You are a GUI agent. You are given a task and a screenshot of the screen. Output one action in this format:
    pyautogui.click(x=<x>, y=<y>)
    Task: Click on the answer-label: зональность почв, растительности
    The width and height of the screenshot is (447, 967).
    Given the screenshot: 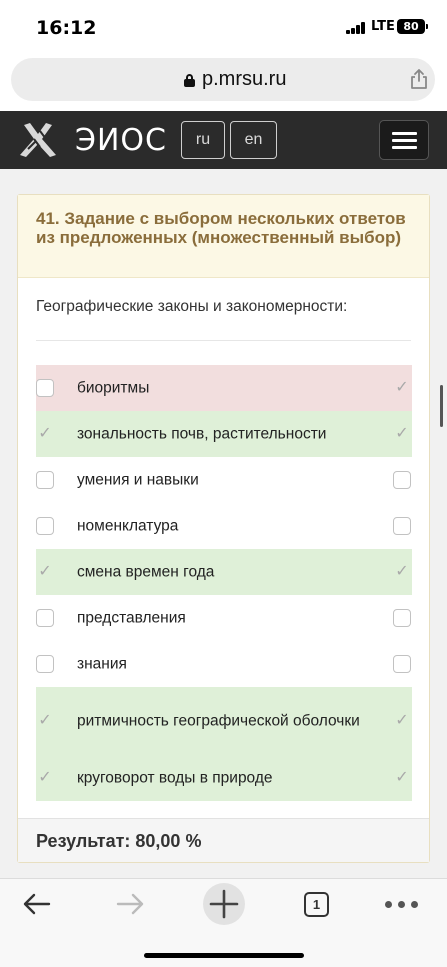 What is the action you would take?
    pyautogui.click(x=202, y=434)
    